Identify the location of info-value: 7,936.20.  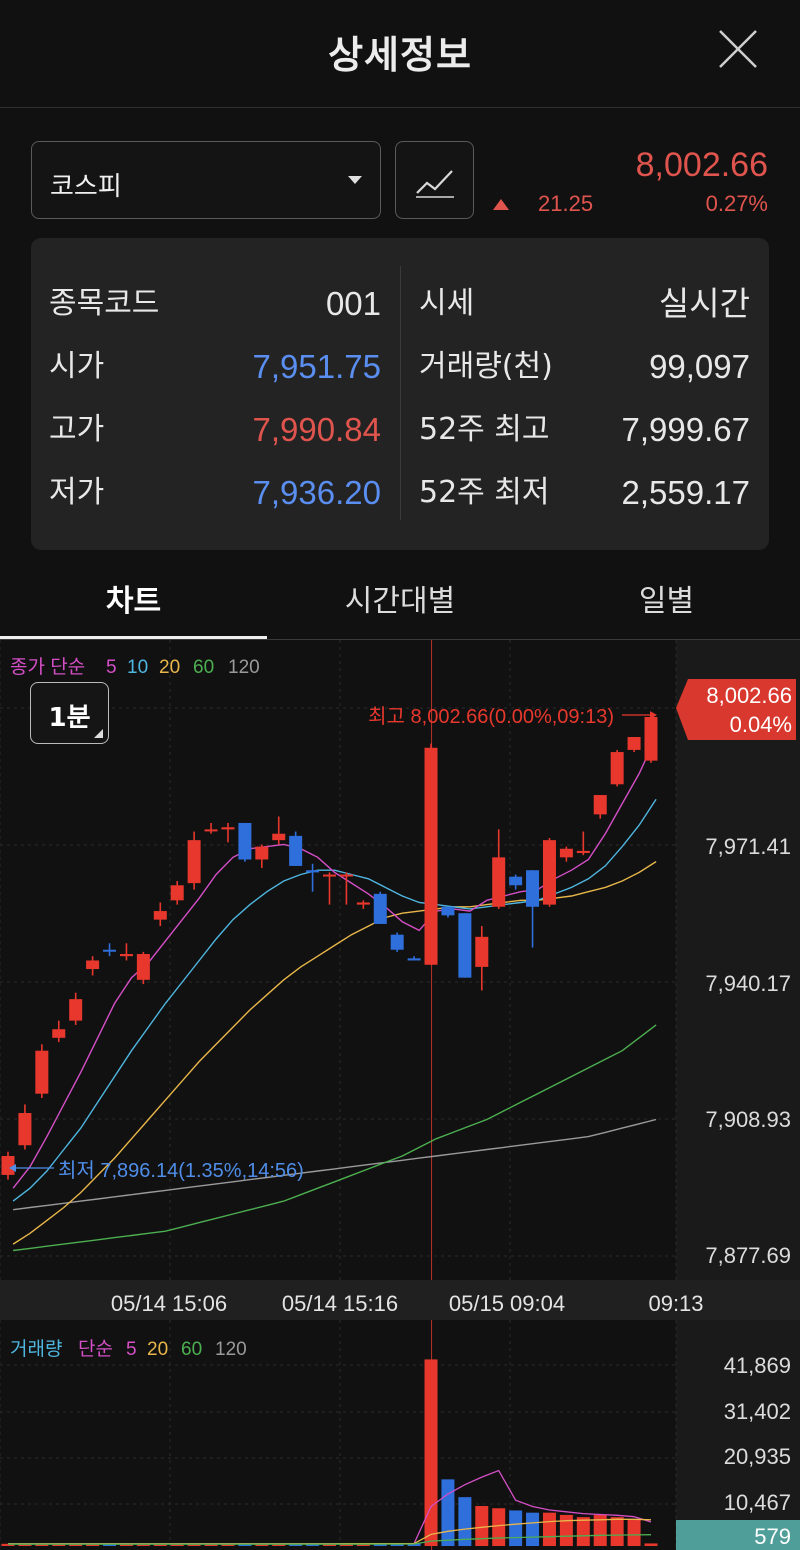
(316, 492).